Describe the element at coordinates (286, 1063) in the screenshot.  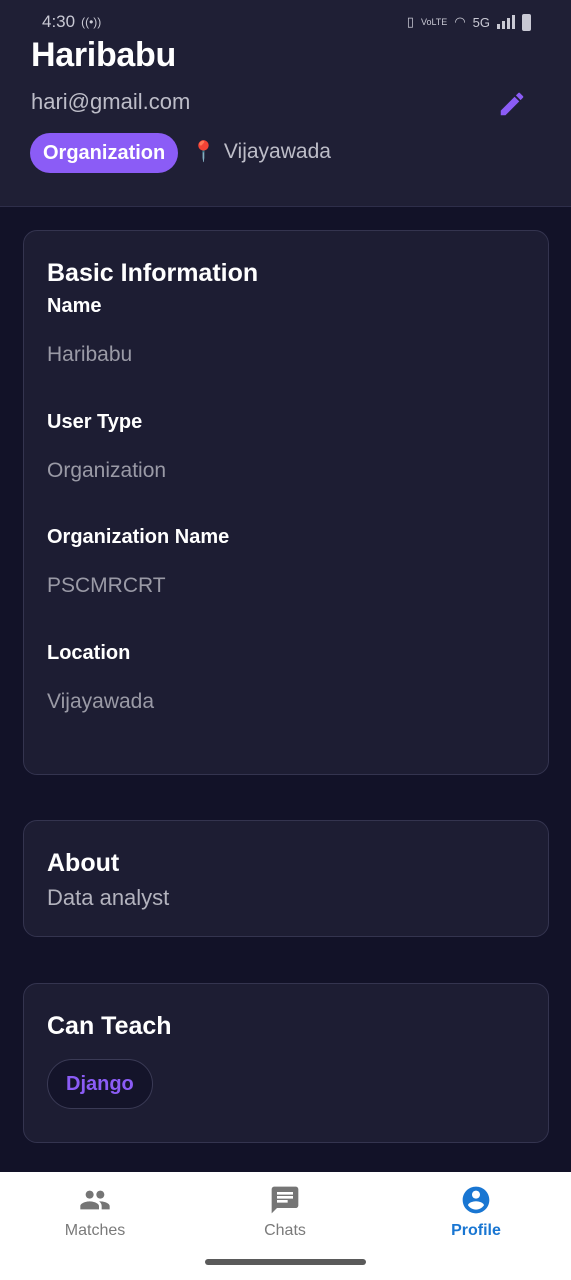
I see `can-teach-card: Can Teach Django` at that location.